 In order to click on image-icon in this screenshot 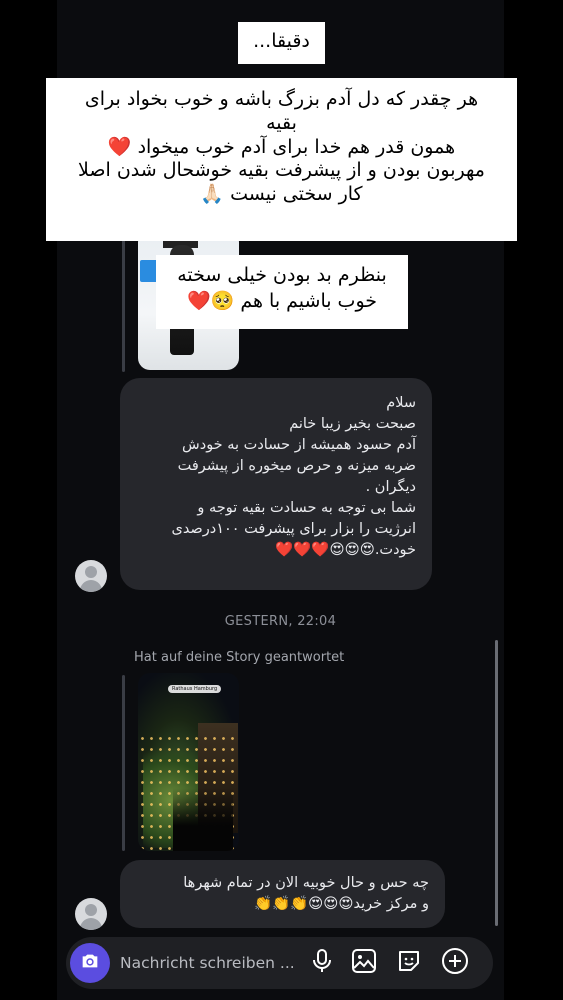, I will do `click(364, 963)`.